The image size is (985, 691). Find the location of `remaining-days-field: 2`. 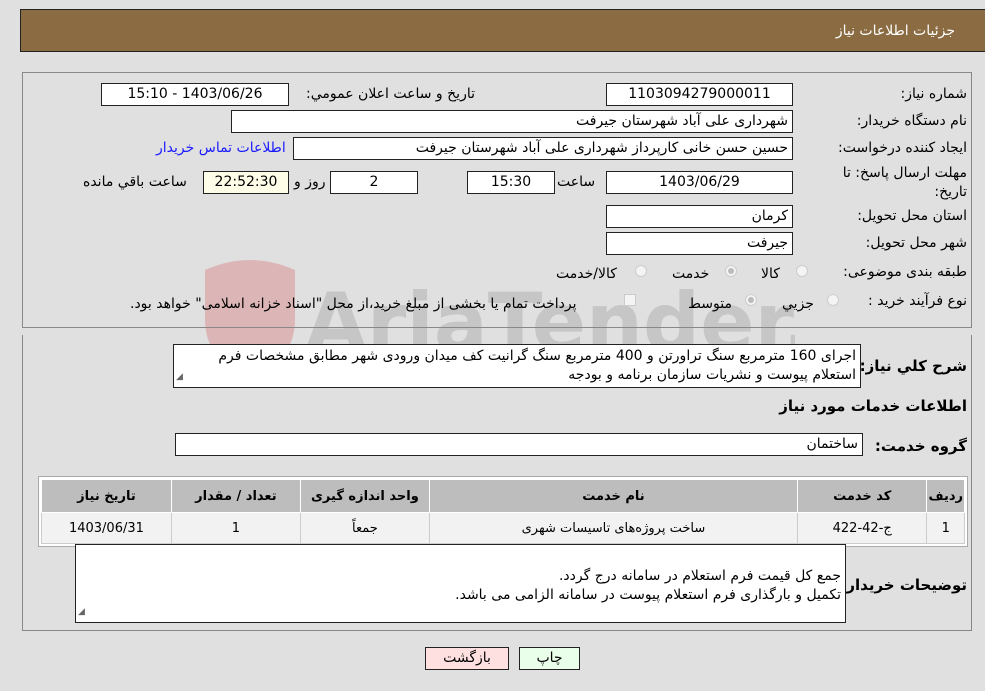

remaining-days-field: 2 is located at coordinates (374, 182).